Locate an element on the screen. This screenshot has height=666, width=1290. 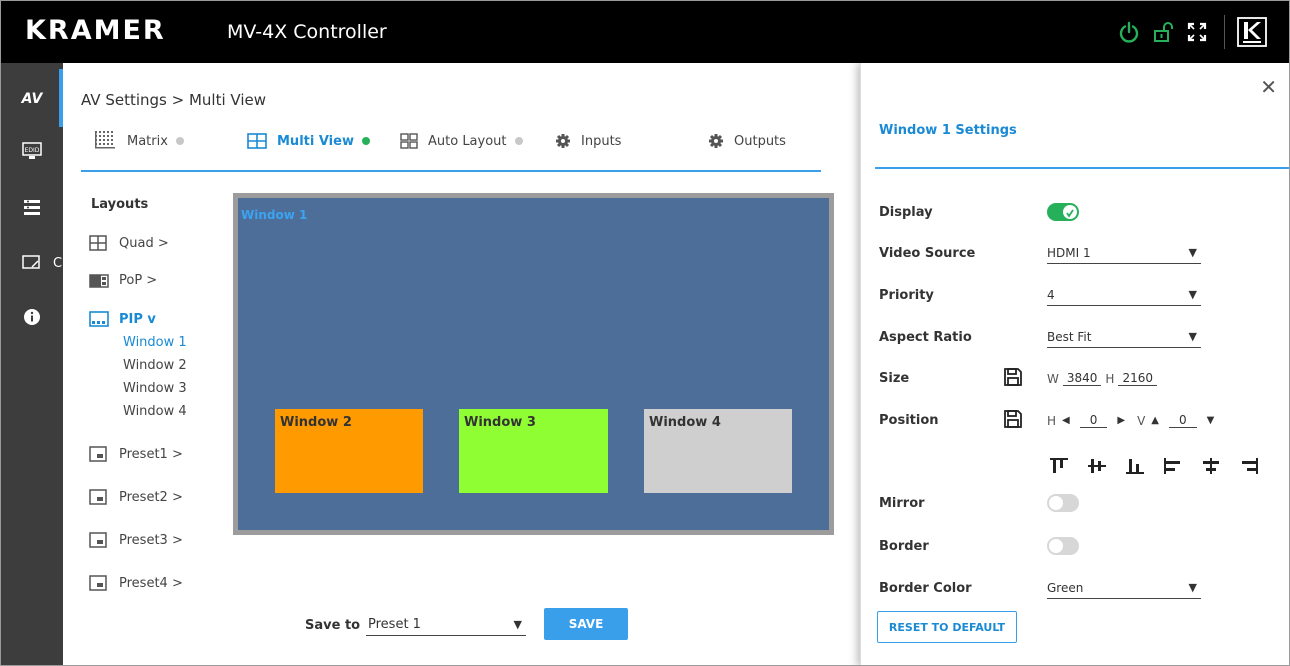
display-toggle is located at coordinates (1063, 212).